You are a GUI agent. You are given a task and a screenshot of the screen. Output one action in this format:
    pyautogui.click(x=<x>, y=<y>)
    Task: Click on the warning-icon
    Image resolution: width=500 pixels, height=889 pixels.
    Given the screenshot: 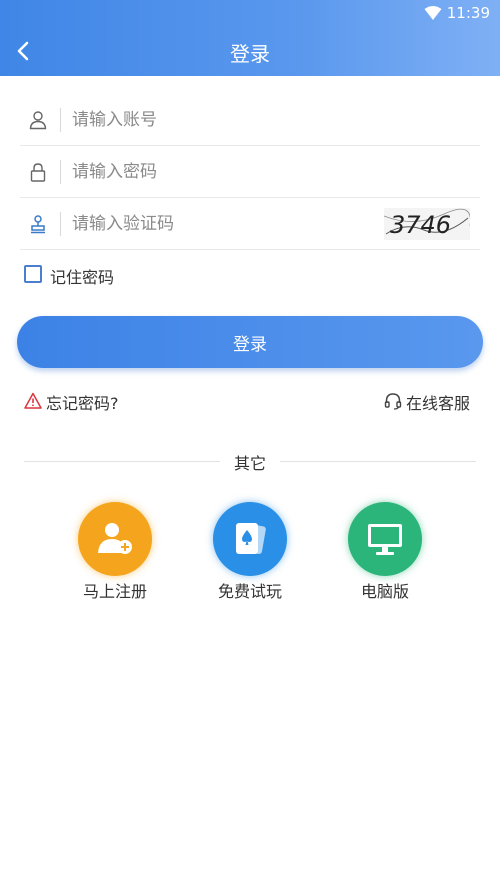 What is the action you would take?
    pyautogui.click(x=33, y=401)
    